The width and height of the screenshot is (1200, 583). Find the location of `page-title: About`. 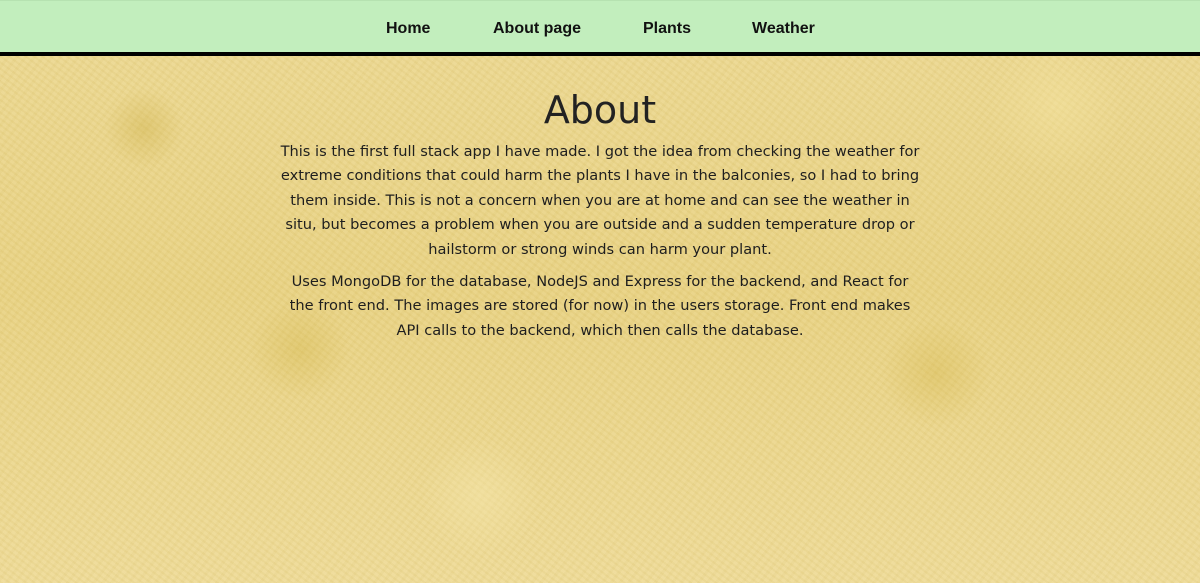

page-title: About is located at coordinates (600, 110).